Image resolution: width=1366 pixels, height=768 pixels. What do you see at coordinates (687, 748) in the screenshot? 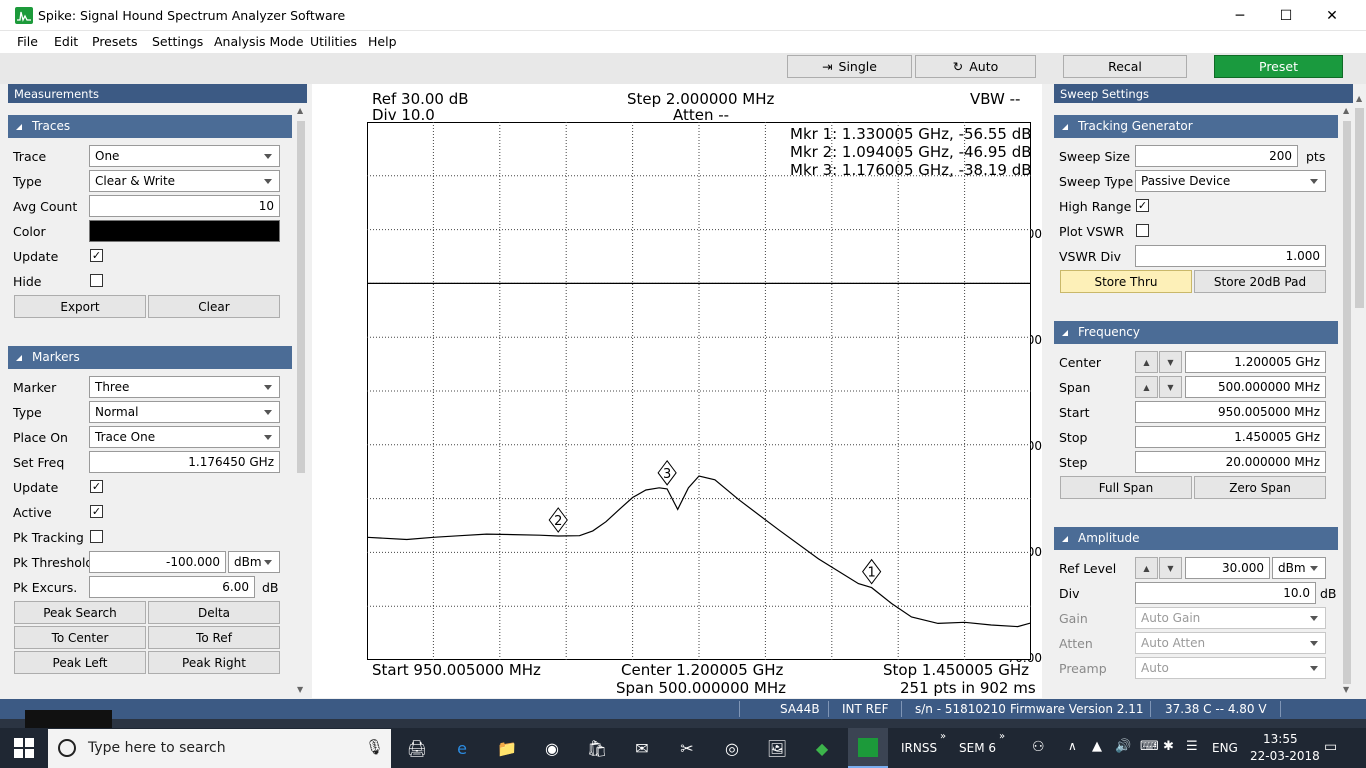
I see `app-icon-3: ✂` at bounding box center [687, 748].